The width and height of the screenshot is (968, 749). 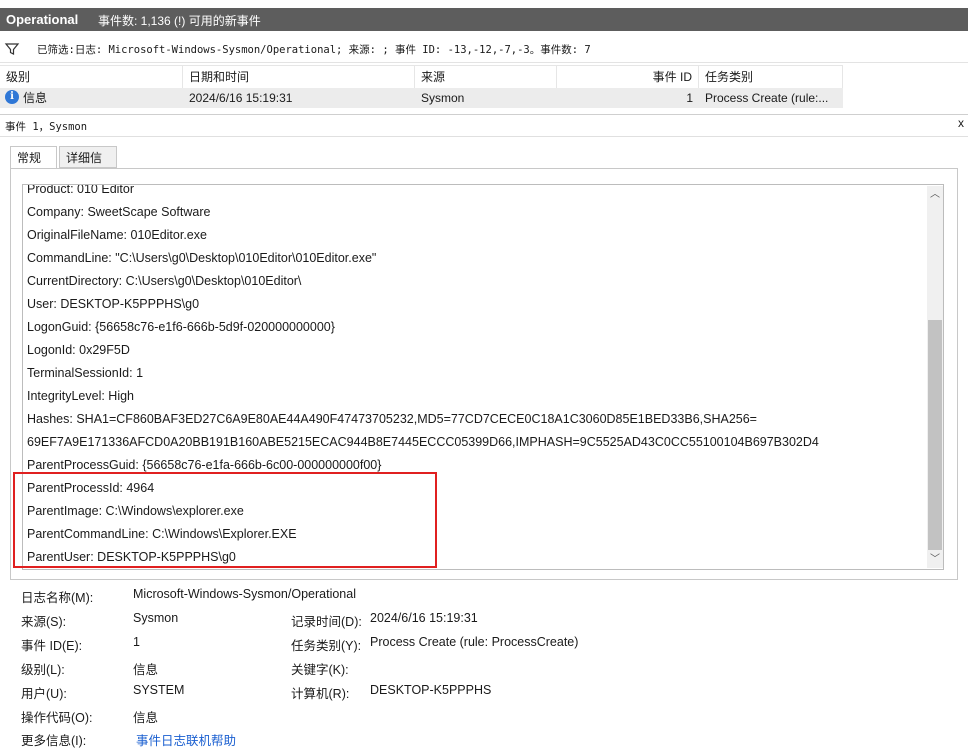 What do you see at coordinates (935, 435) in the screenshot?
I see `scrollbar-thumb` at bounding box center [935, 435].